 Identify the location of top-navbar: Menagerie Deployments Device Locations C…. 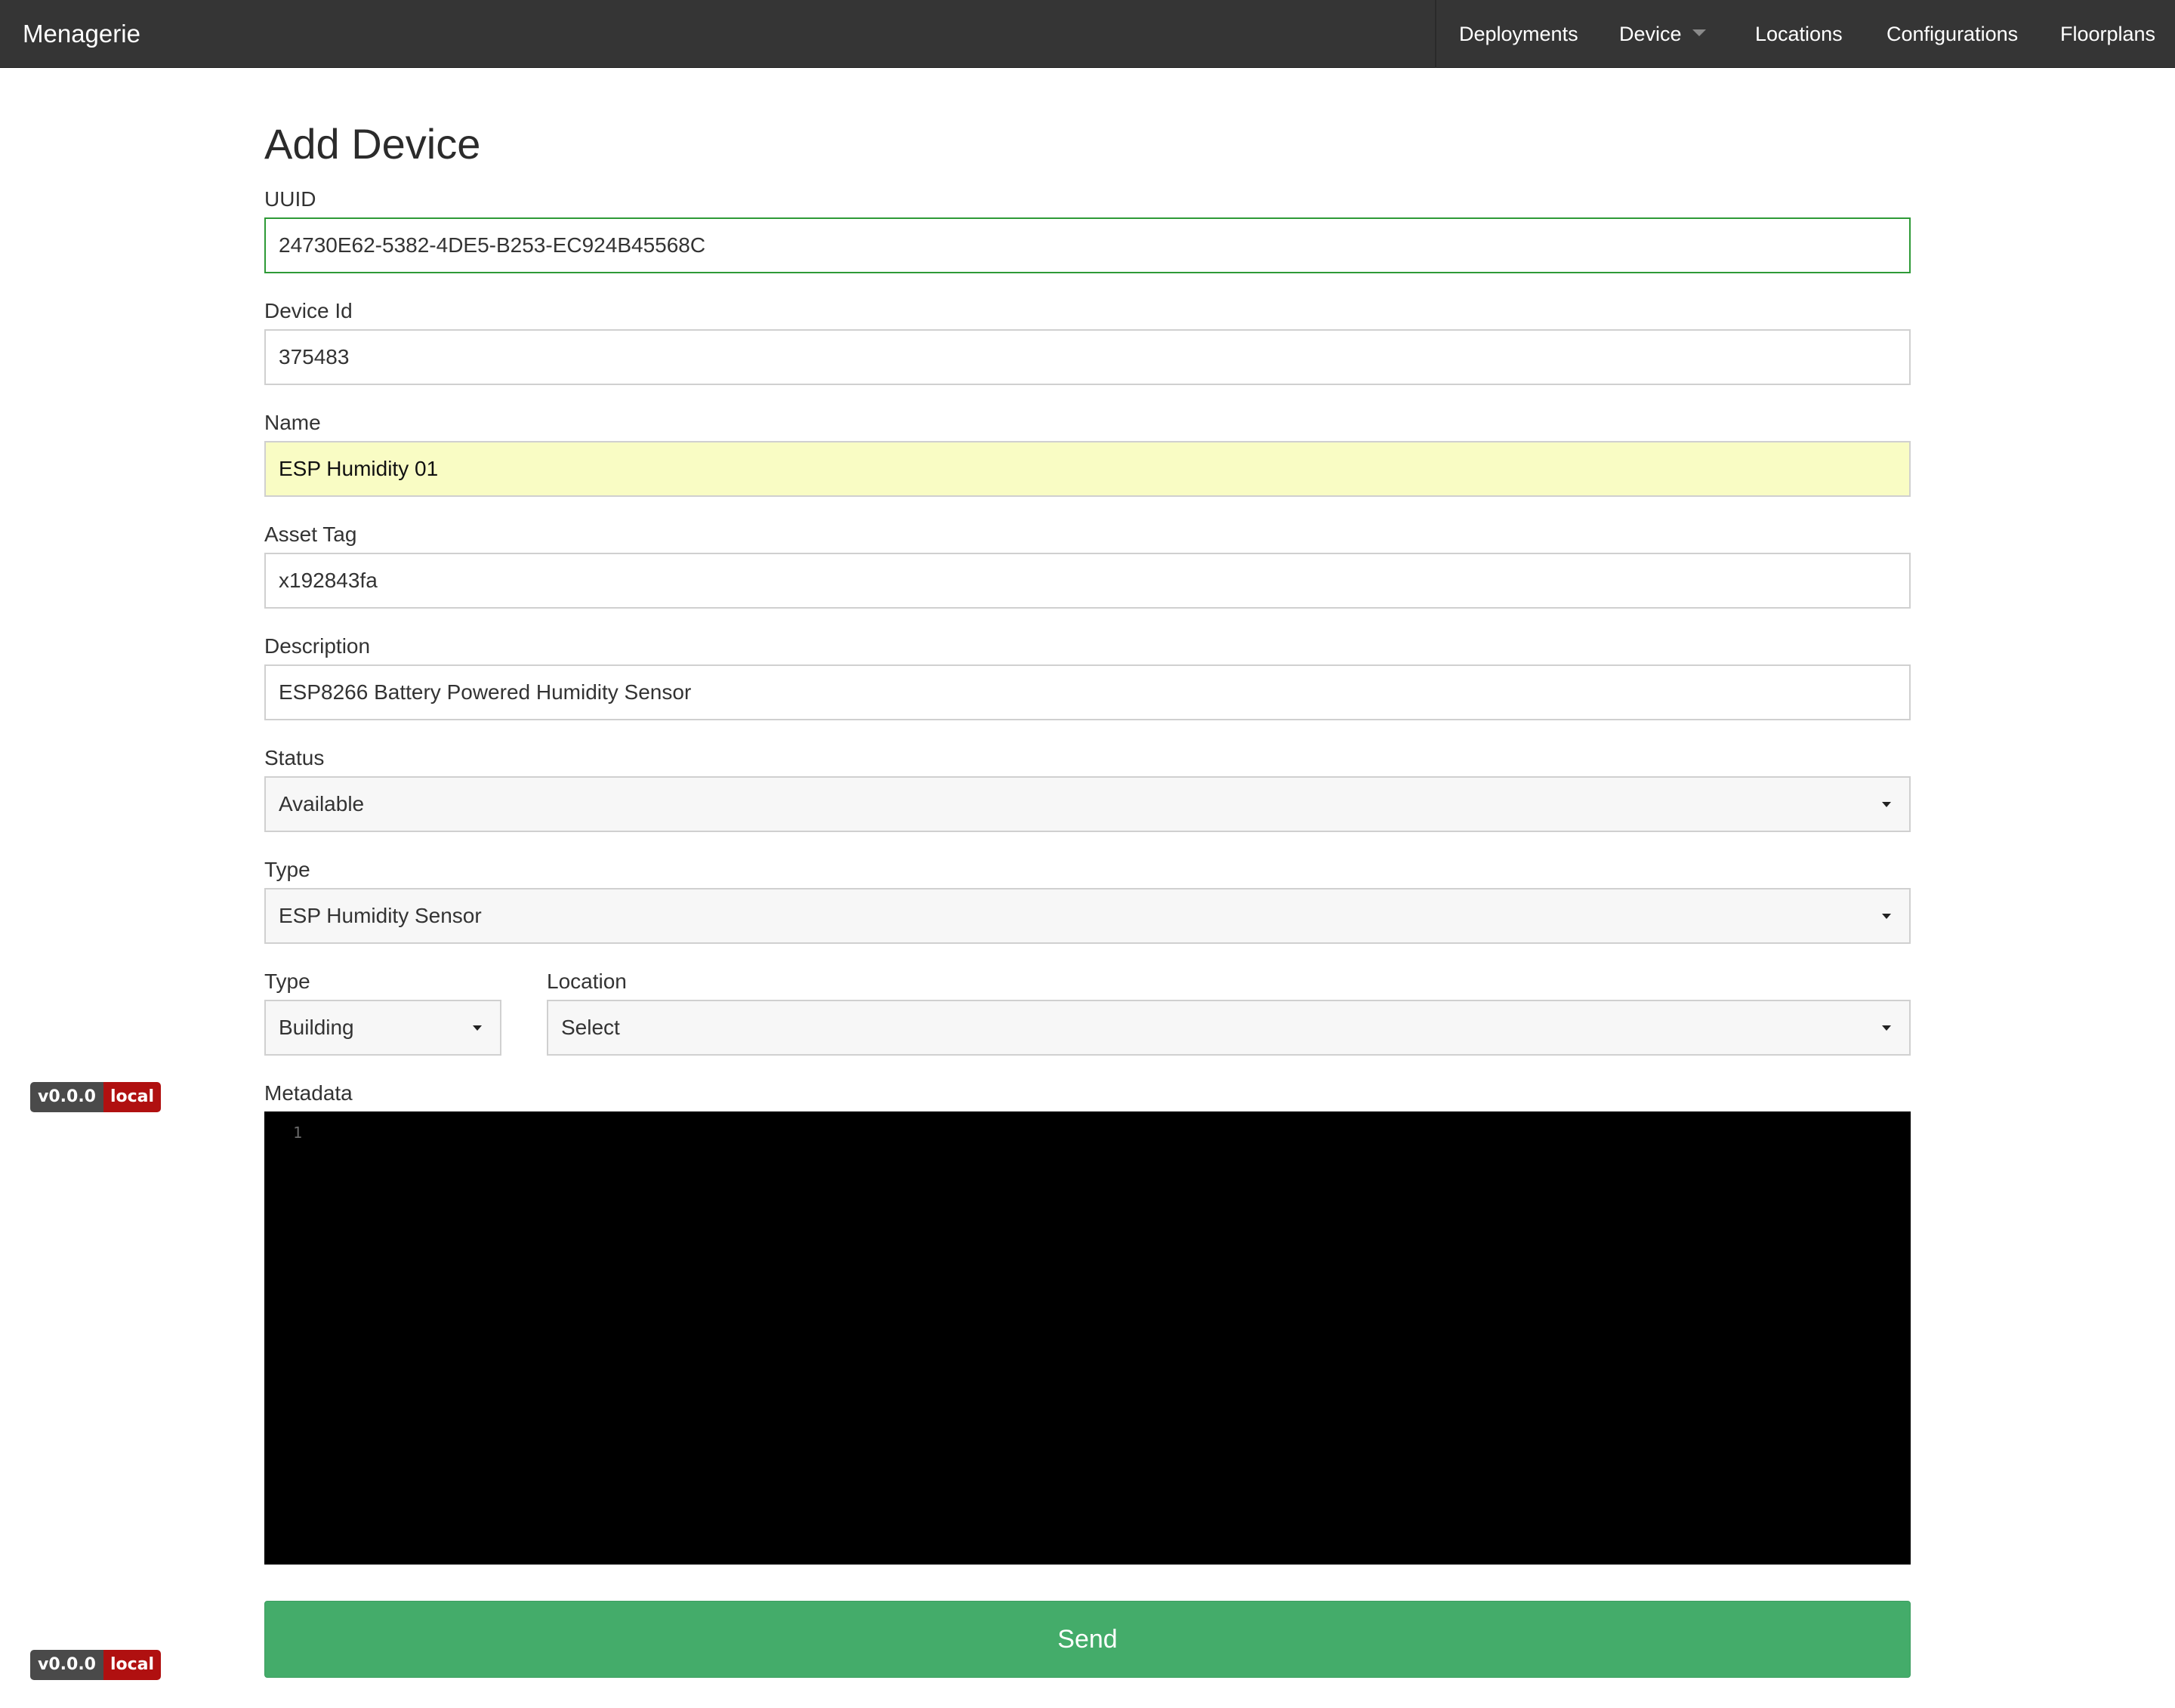
(1087, 34).